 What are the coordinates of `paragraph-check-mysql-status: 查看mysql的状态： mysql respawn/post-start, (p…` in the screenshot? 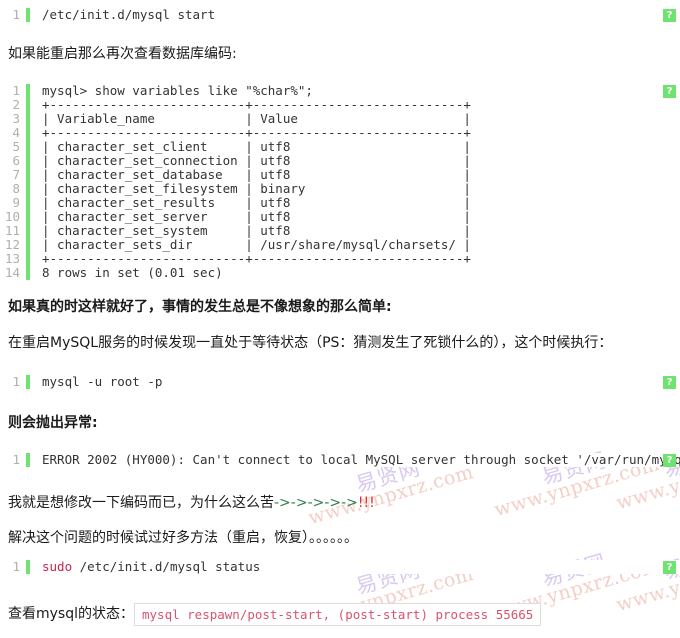 It's located at (275, 614).